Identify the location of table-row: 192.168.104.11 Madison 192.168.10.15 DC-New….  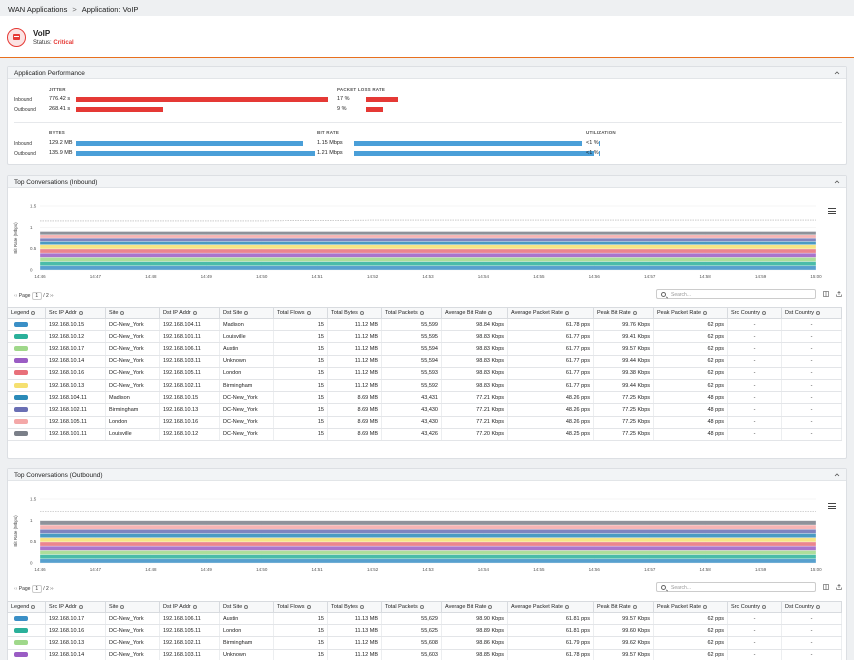
(424, 398).